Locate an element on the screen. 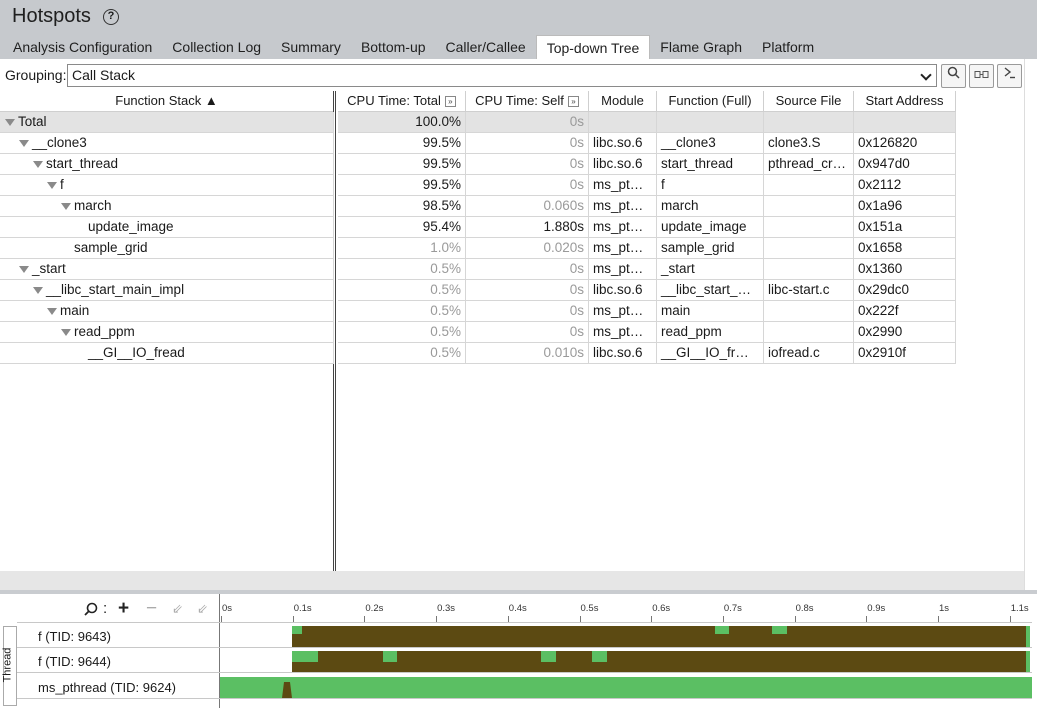 The image size is (1037, 708). chevron-down-icon is located at coordinates (926, 75).